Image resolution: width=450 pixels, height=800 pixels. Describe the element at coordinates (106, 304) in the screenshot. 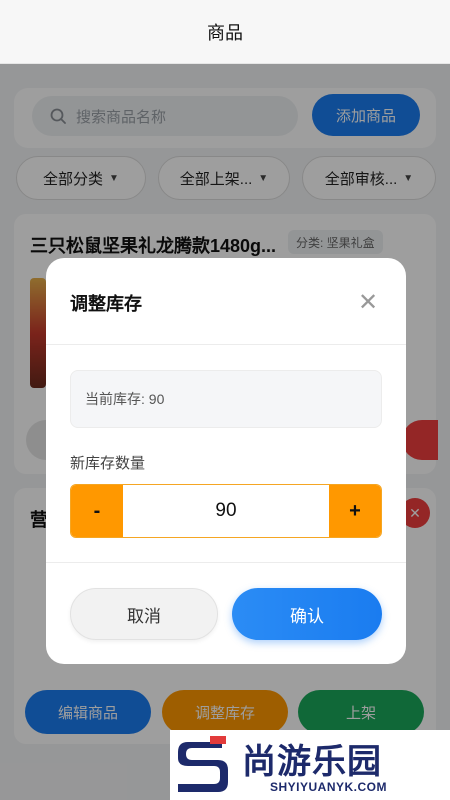

I see `dialog-title: 调整库存` at that location.